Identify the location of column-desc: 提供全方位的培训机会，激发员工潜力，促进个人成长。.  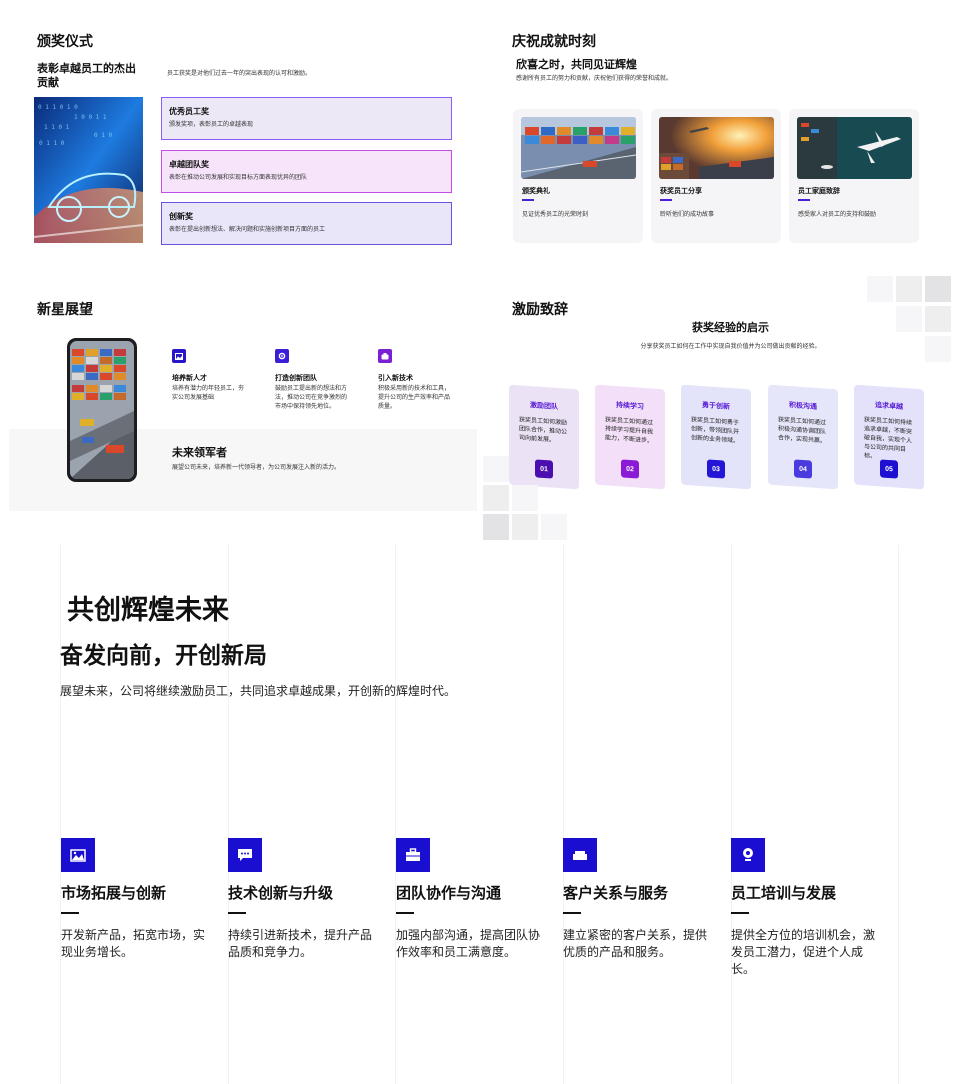
(803, 952).